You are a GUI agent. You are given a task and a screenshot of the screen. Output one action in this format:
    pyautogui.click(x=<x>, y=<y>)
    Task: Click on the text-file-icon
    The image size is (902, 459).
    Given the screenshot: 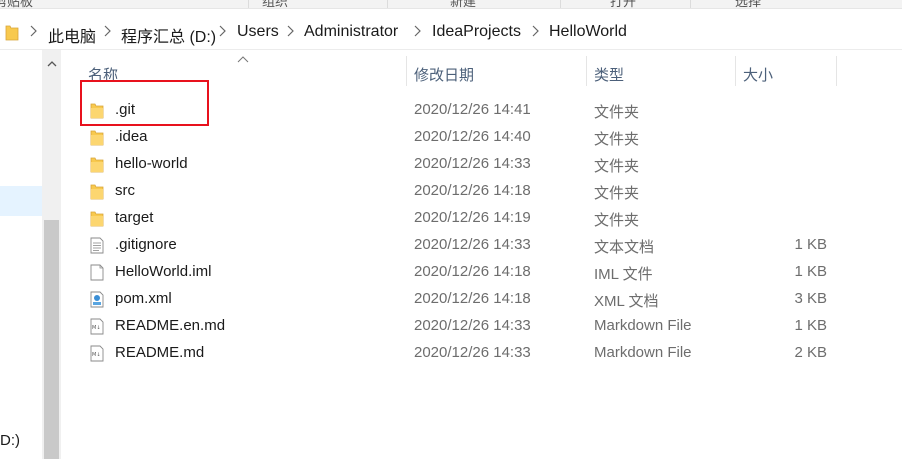 What is the action you would take?
    pyautogui.click(x=97, y=247)
    